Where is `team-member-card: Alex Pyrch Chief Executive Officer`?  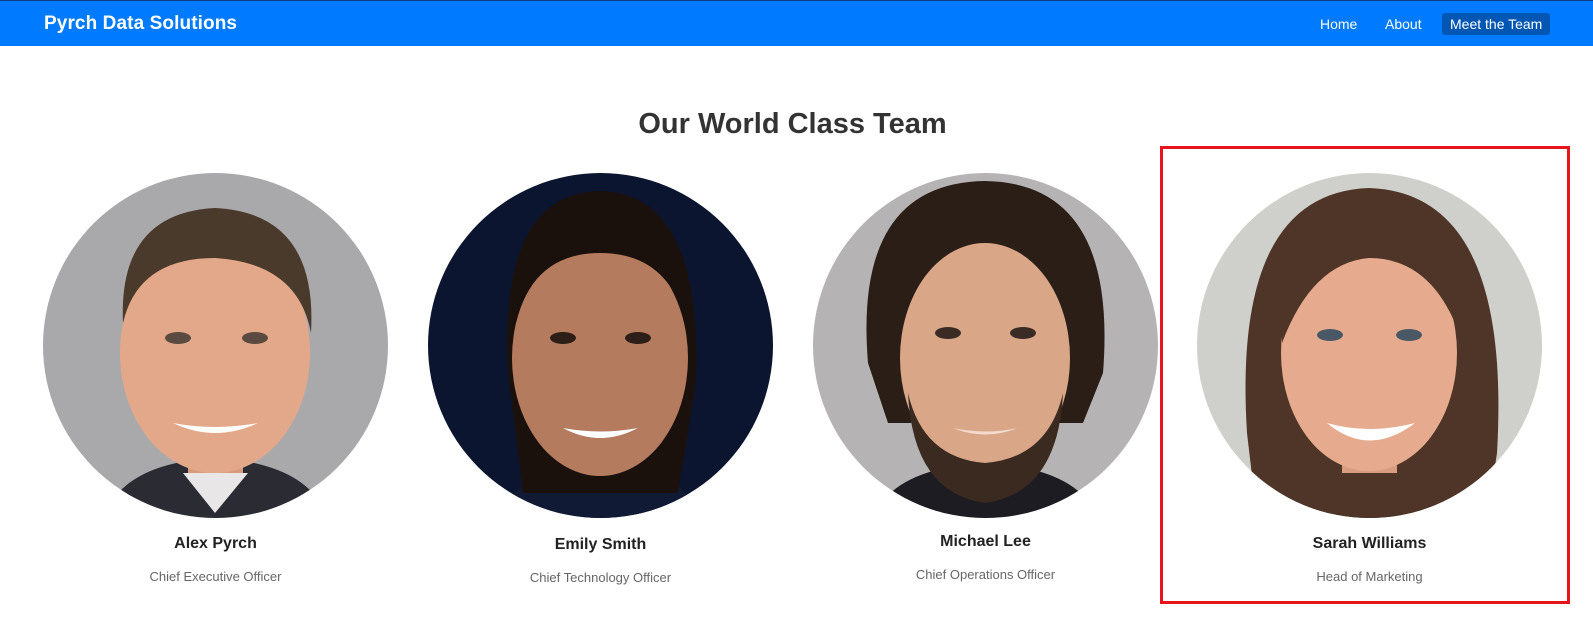
team-member-card: Alex Pyrch Chief Executive Officer is located at coordinates (215, 378).